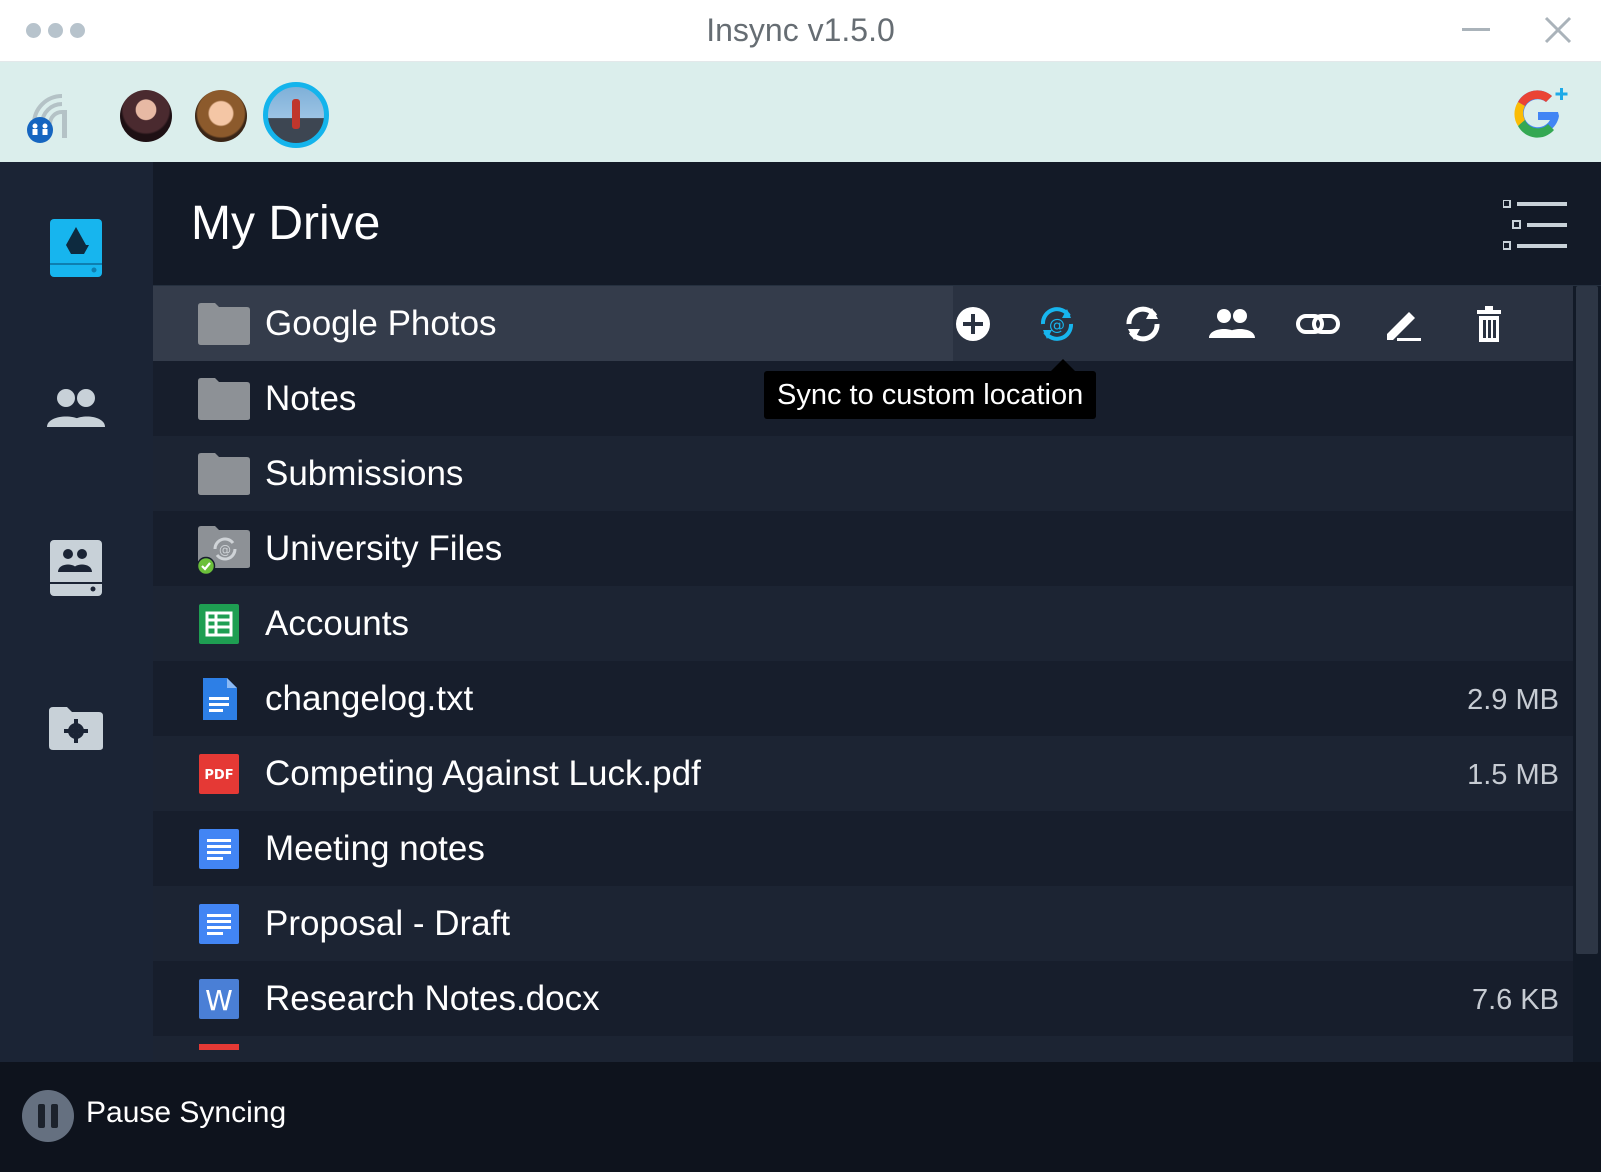 The image size is (1601, 1172). Describe the element at coordinates (219, 1047) in the screenshot. I see `file-icon-partial` at that location.